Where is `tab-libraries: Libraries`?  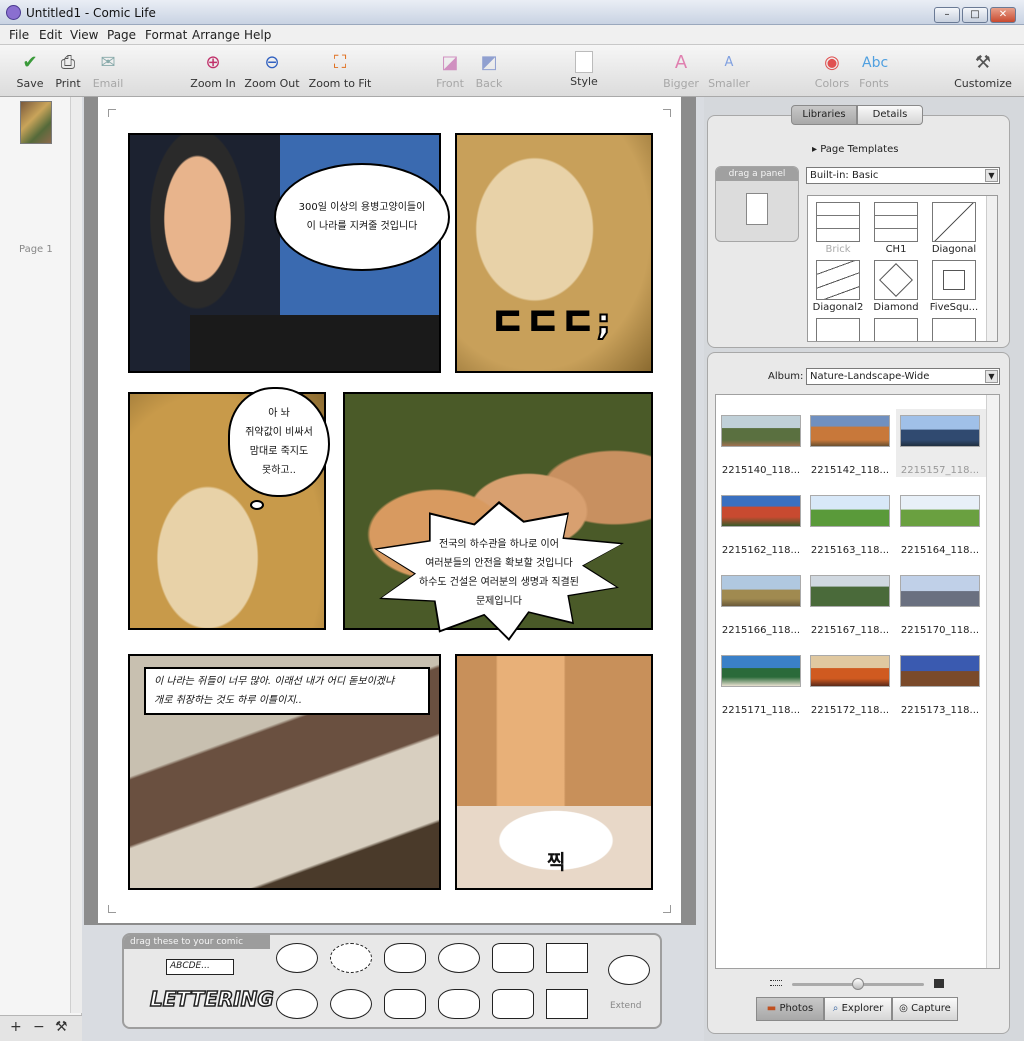 tab-libraries: Libraries is located at coordinates (824, 115).